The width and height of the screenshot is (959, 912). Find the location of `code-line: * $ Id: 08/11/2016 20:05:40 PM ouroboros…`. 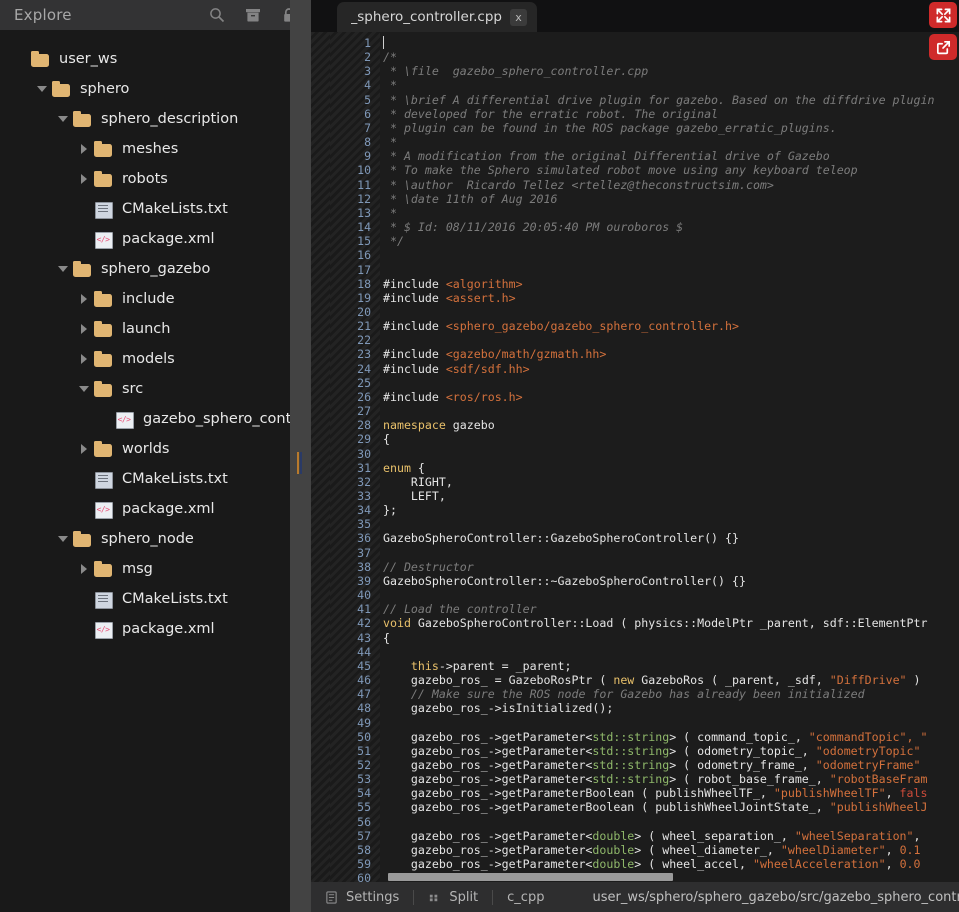

code-line: * $ Id: 08/11/2016 20:05:40 PM ouroboros… is located at coordinates (671, 227).